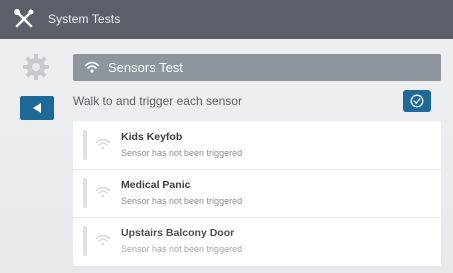 This screenshot has height=273, width=453. What do you see at coordinates (257, 67) in the screenshot?
I see `section-header: Sensors Test` at bounding box center [257, 67].